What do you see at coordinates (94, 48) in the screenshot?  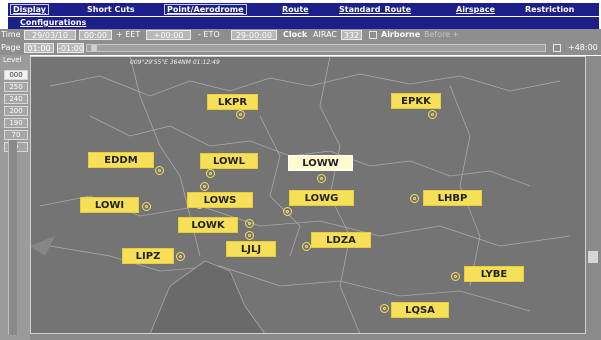 I see `time-slider-thumb` at bounding box center [94, 48].